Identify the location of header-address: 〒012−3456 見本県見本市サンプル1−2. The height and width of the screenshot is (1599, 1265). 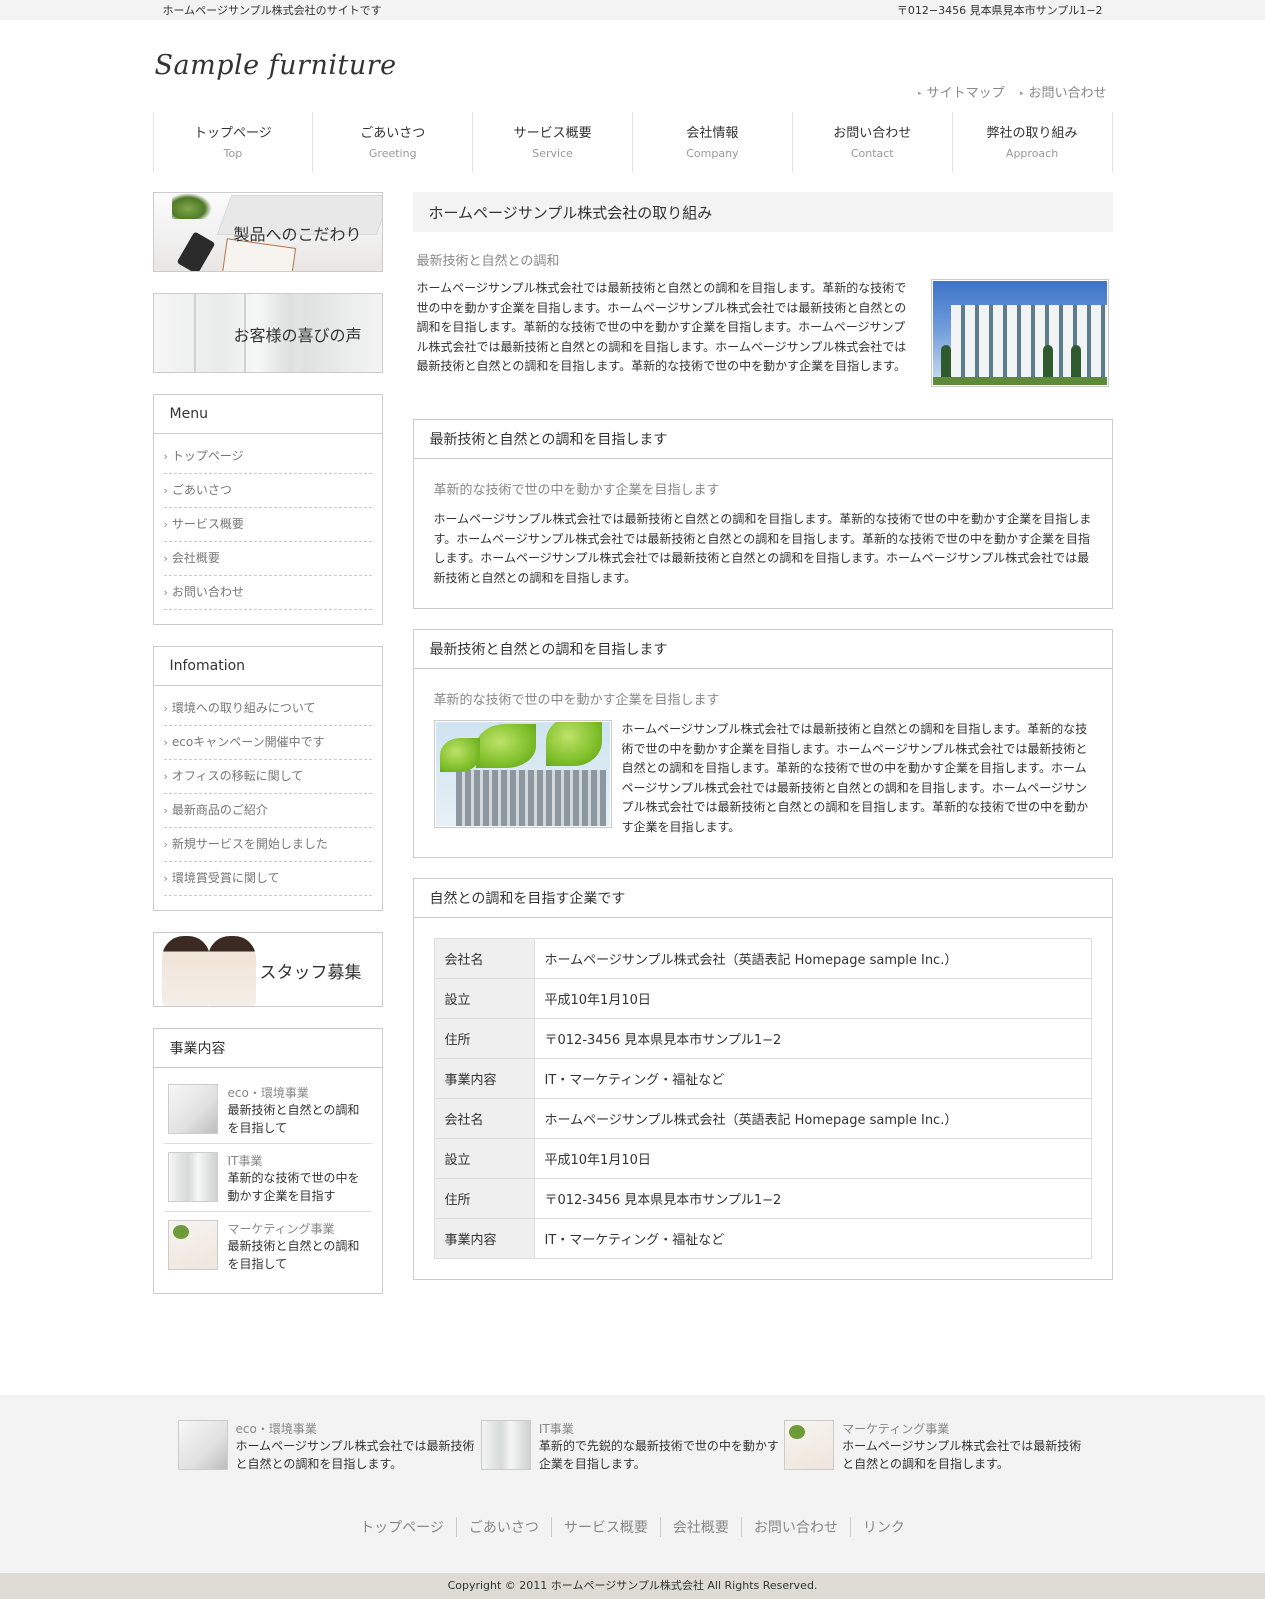
(999, 10).